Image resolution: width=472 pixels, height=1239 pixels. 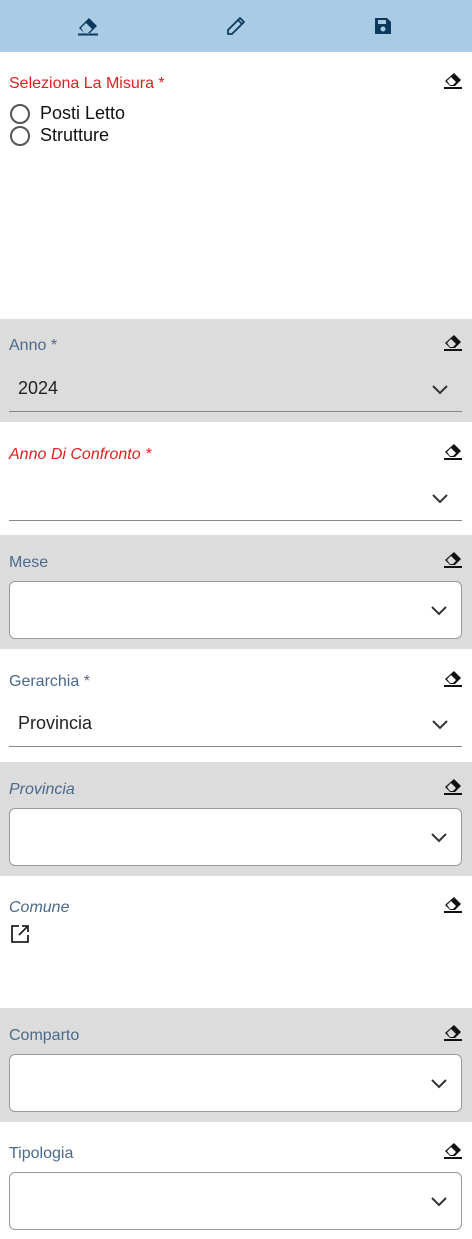 I want to click on radio-posti-letto: Posti Letto, so click(x=67, y=113).